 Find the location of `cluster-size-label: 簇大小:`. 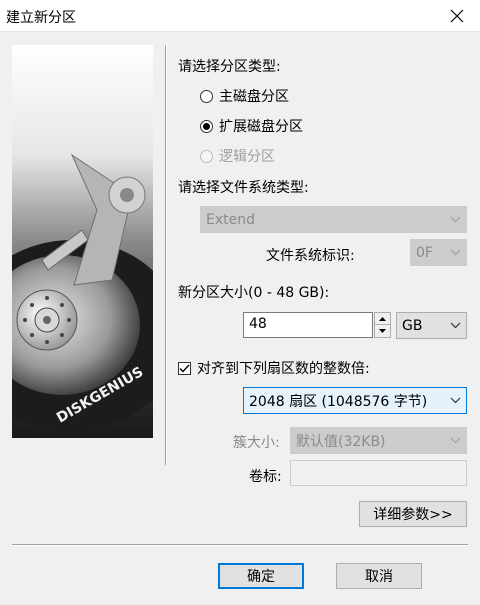

cluster-size-label: 簇大小: is located at coordinates (256, 443).